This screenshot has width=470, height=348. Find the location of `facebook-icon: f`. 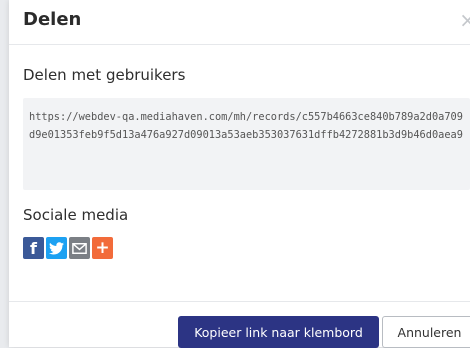

facebook-icon: f is located at coordinates (33, 248).